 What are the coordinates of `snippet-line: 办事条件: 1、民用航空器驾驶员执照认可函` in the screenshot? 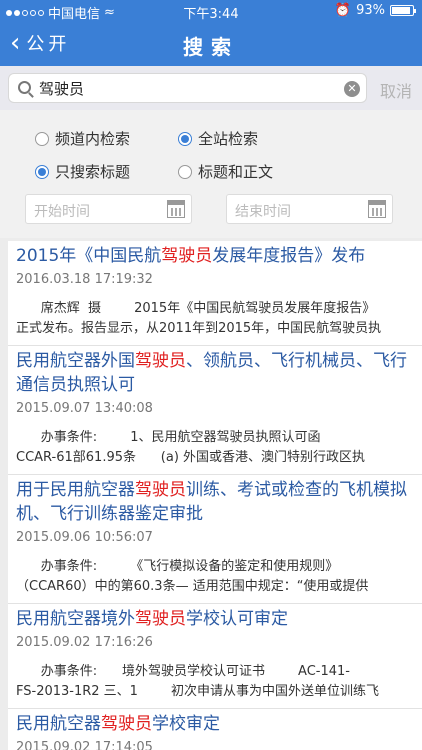 It's located at (168, 437).